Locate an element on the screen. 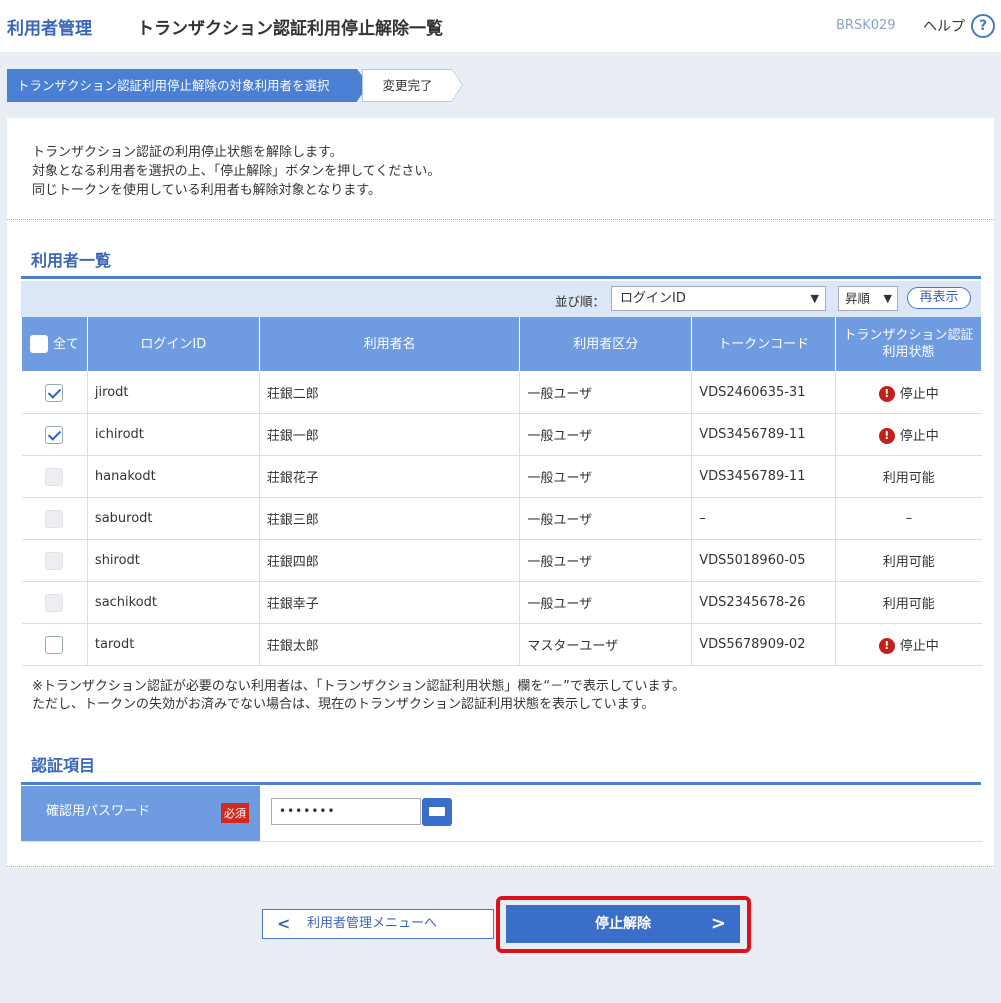 This screenshot has height=1003, width=1001. select-all-label: 全て is located at coordinates (65, 344).